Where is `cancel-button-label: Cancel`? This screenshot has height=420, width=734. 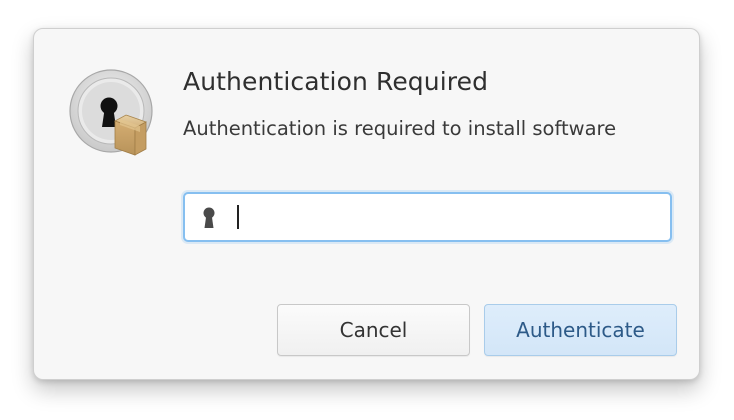
cancel-button-label: Cancel is located at coordinates (373, 330).